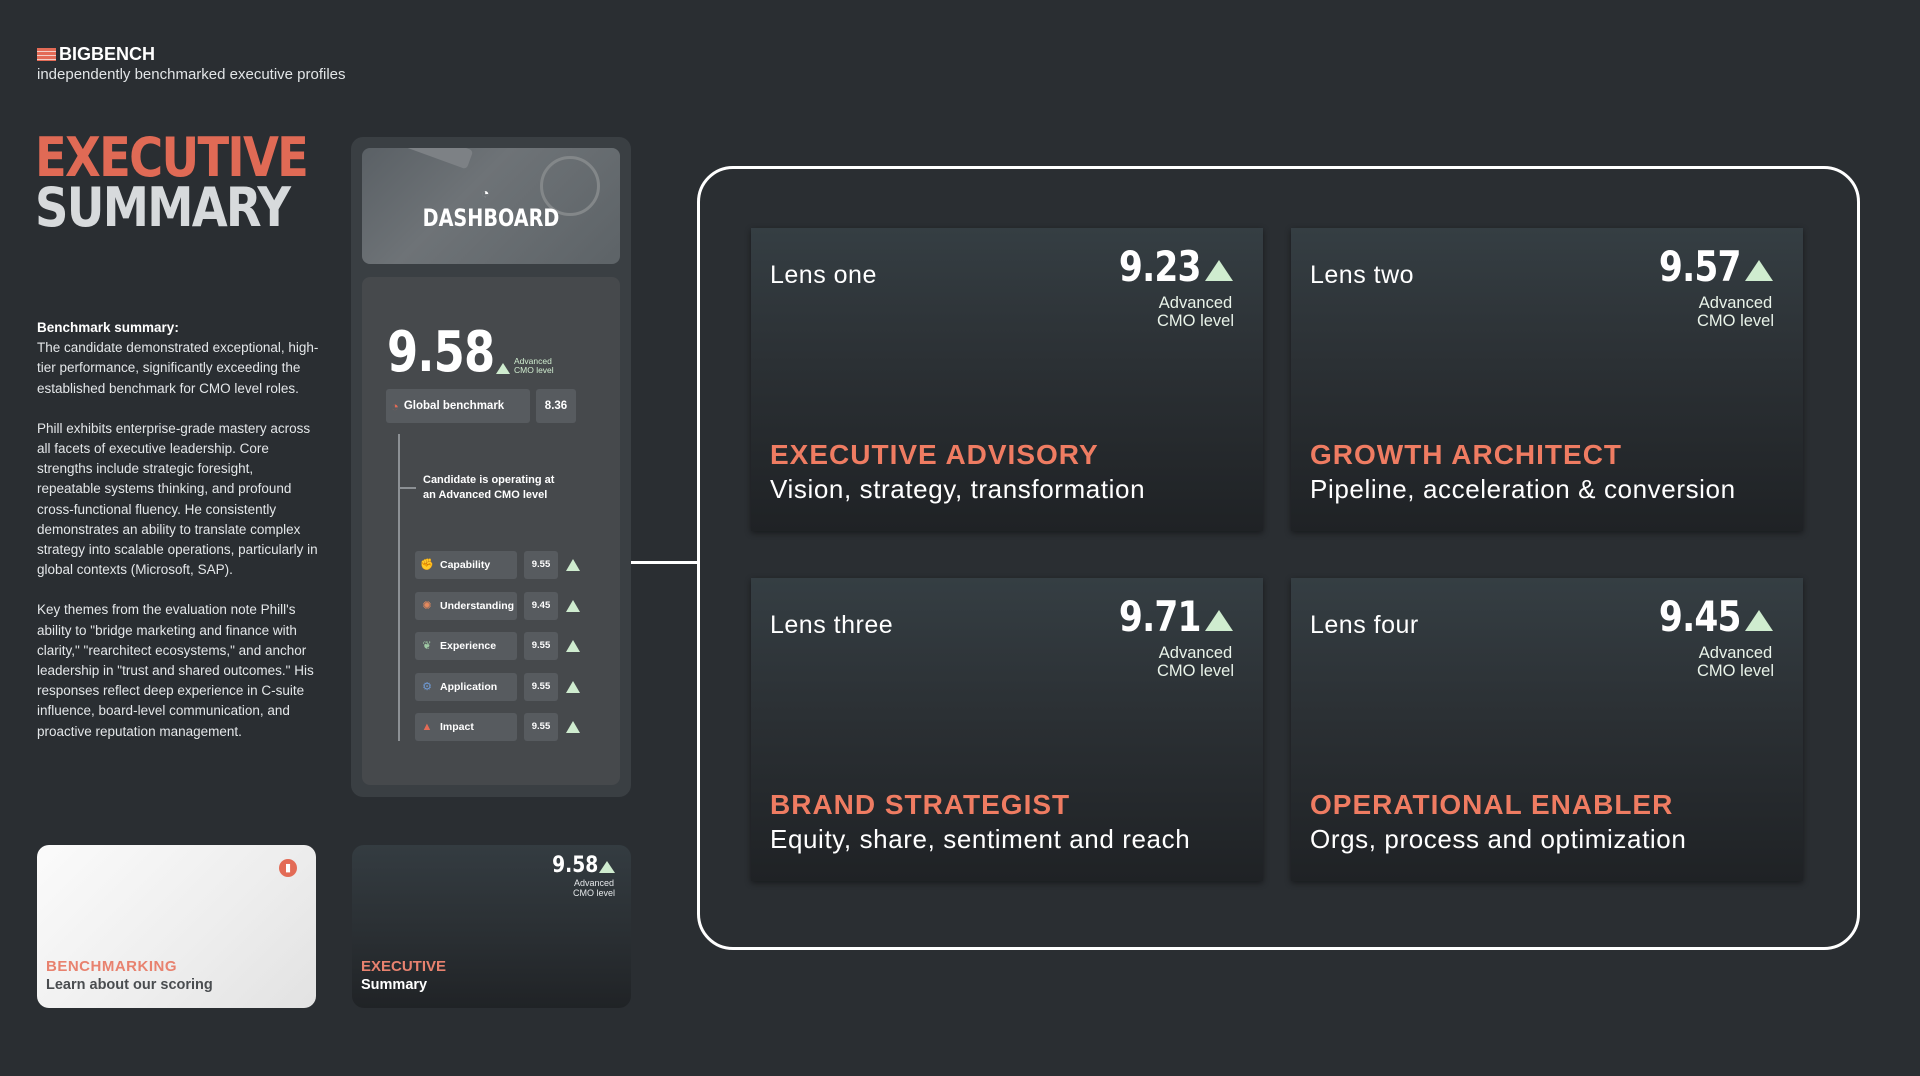  Describe the element at coordinates (485, 494) in the screenshot. I see `candidate-status-line2: an Advanced CMO level` at that location.